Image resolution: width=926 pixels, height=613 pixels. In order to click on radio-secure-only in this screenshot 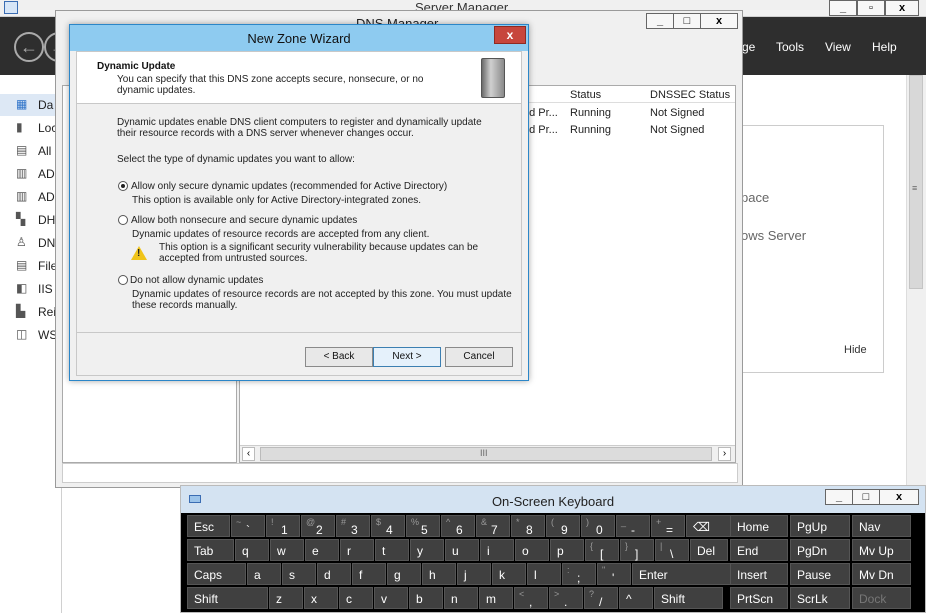, I will do `click(123, 186)`.